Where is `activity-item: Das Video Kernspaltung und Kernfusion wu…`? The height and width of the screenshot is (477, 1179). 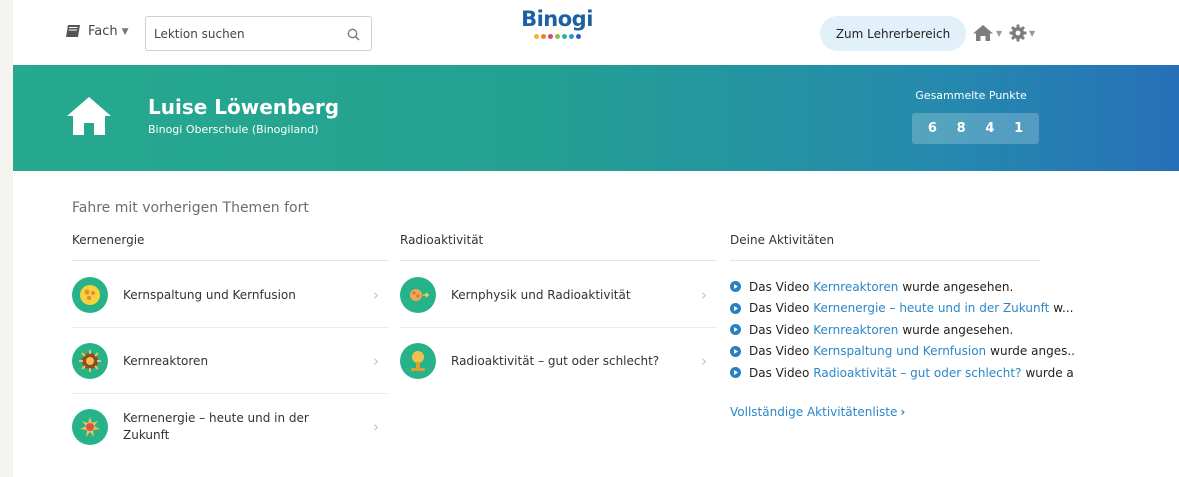 activity-item: Das Video Kernspaltung und Kernfusion wu… is located at coordinates (902, 351).